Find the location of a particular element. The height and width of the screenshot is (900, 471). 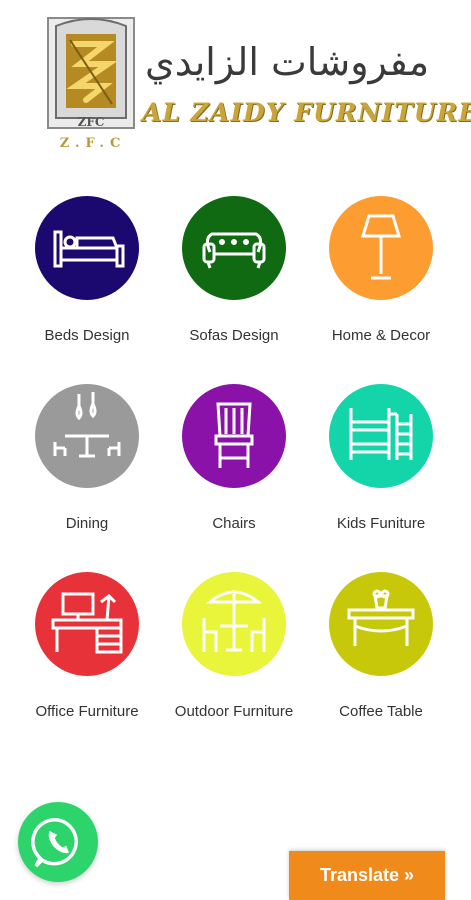

category-office-furniture: Office Furniture is located at coordinates (87, 646).